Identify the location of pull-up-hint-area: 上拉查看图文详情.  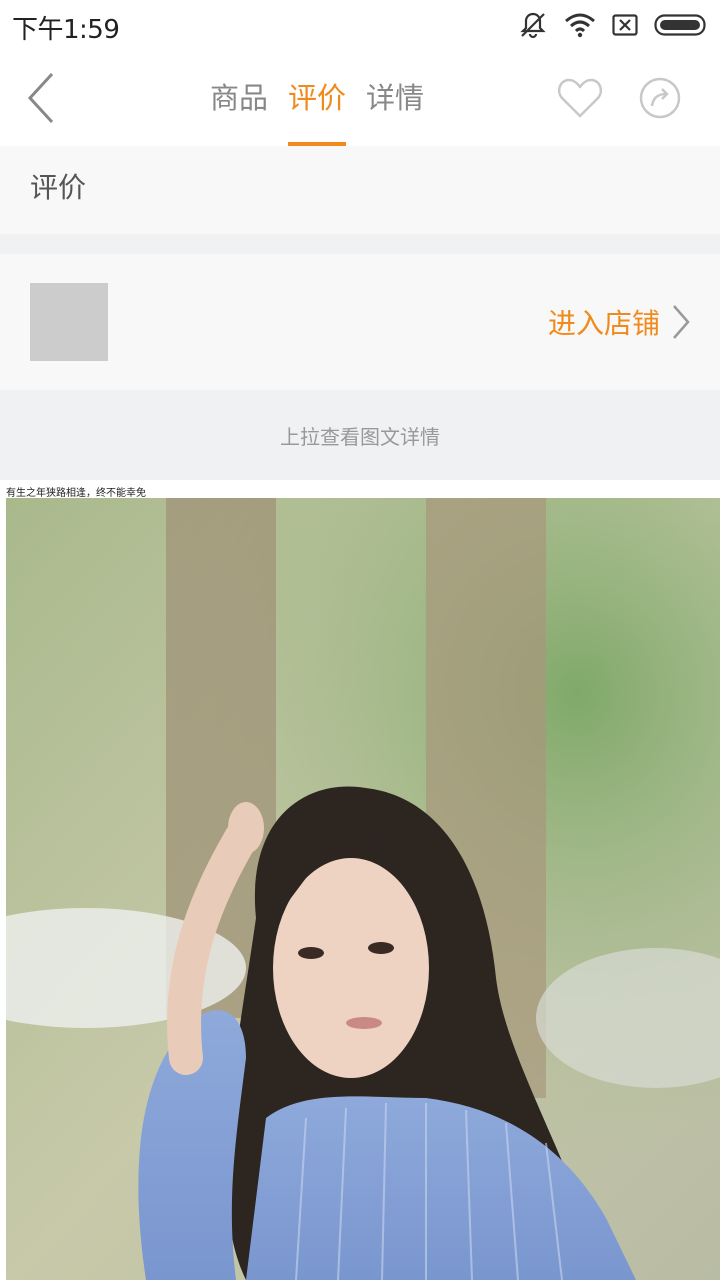
(360, 435).